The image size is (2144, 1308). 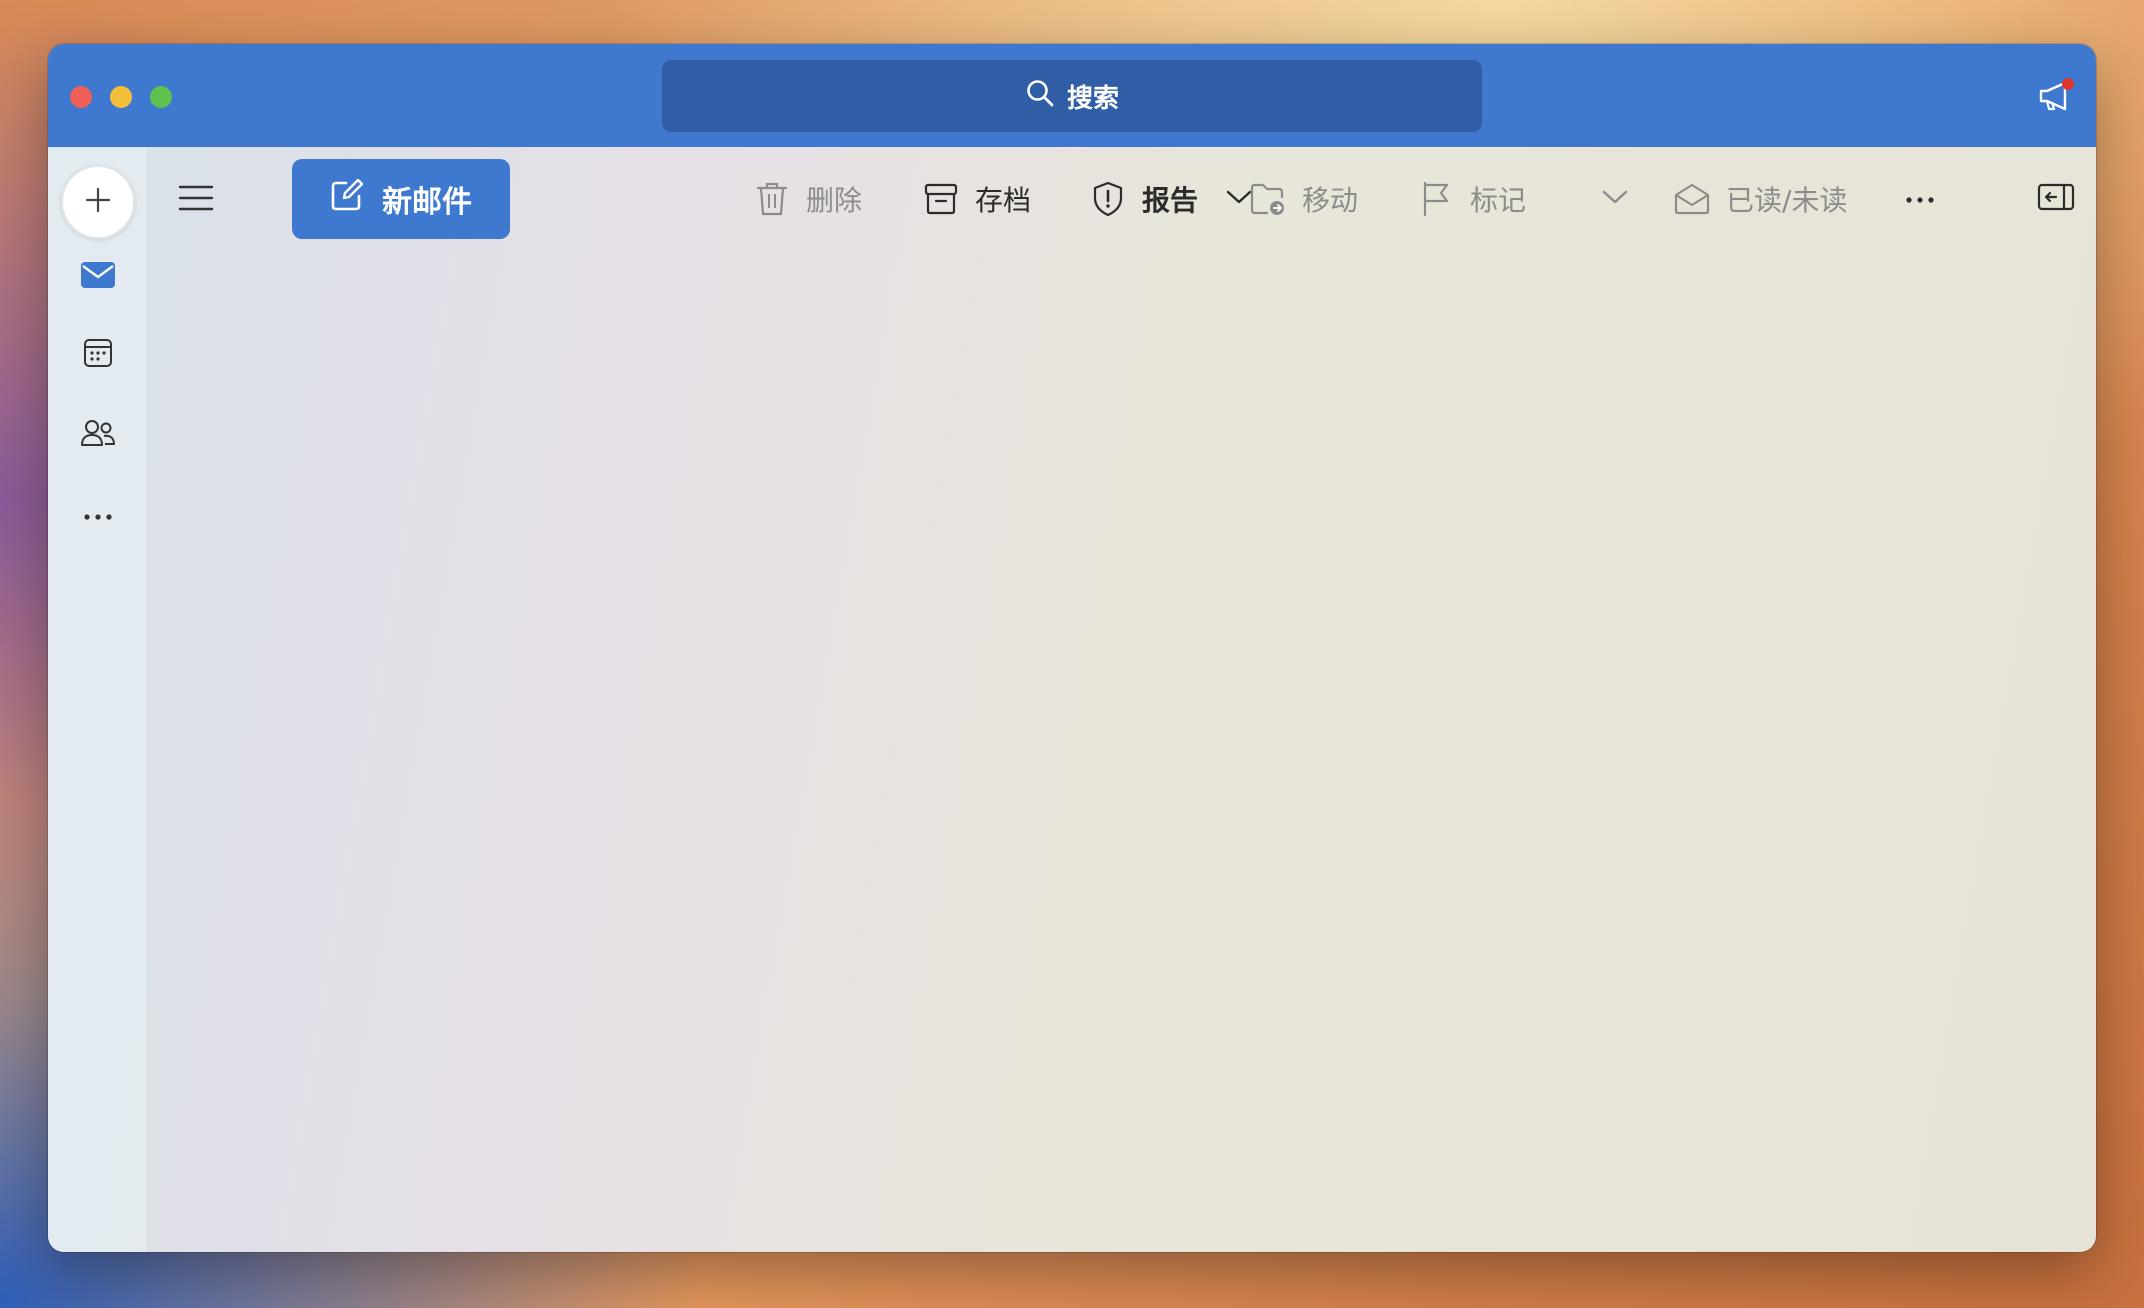 I want to click on flag-icon, so click(x=1436, y=199).